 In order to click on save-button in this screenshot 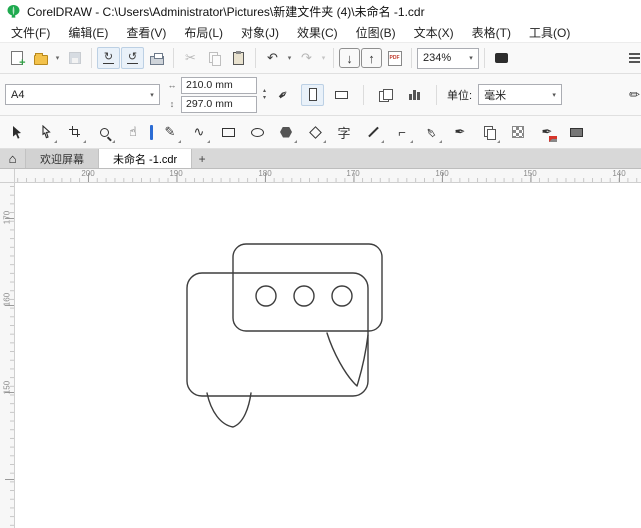, I will do `click(74, 58)`.